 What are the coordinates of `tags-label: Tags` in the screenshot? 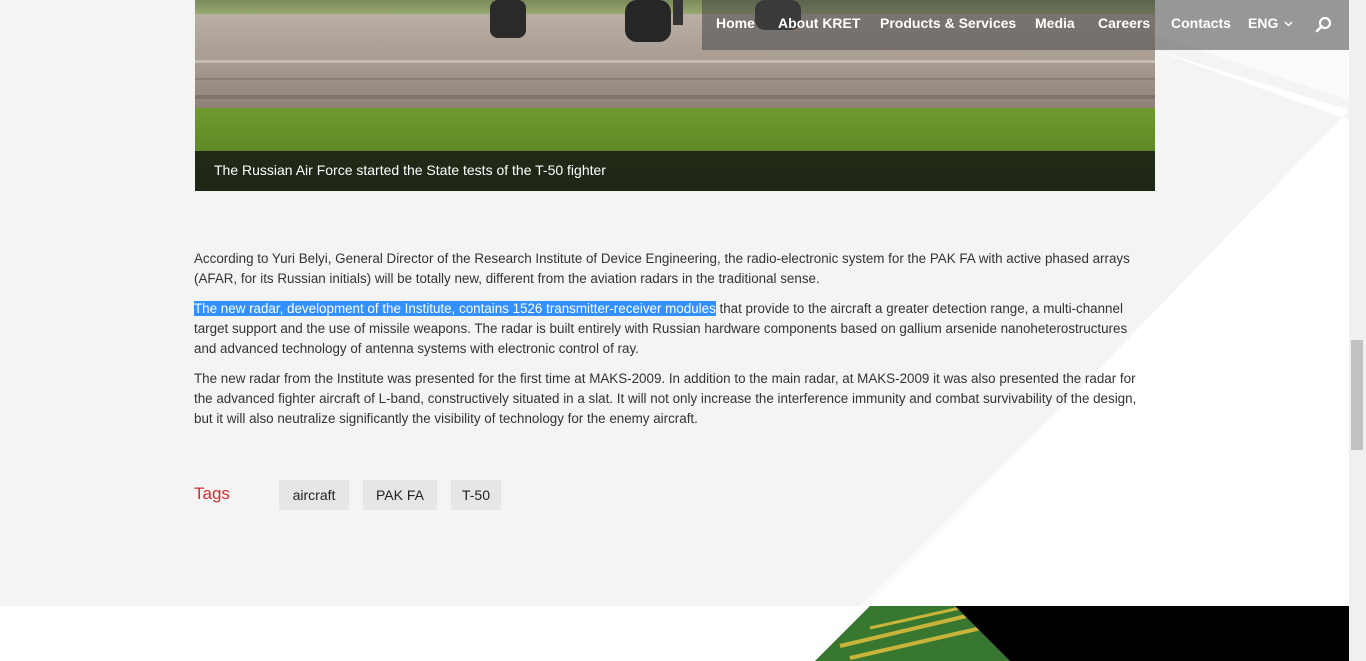 It's located at (212, 493).